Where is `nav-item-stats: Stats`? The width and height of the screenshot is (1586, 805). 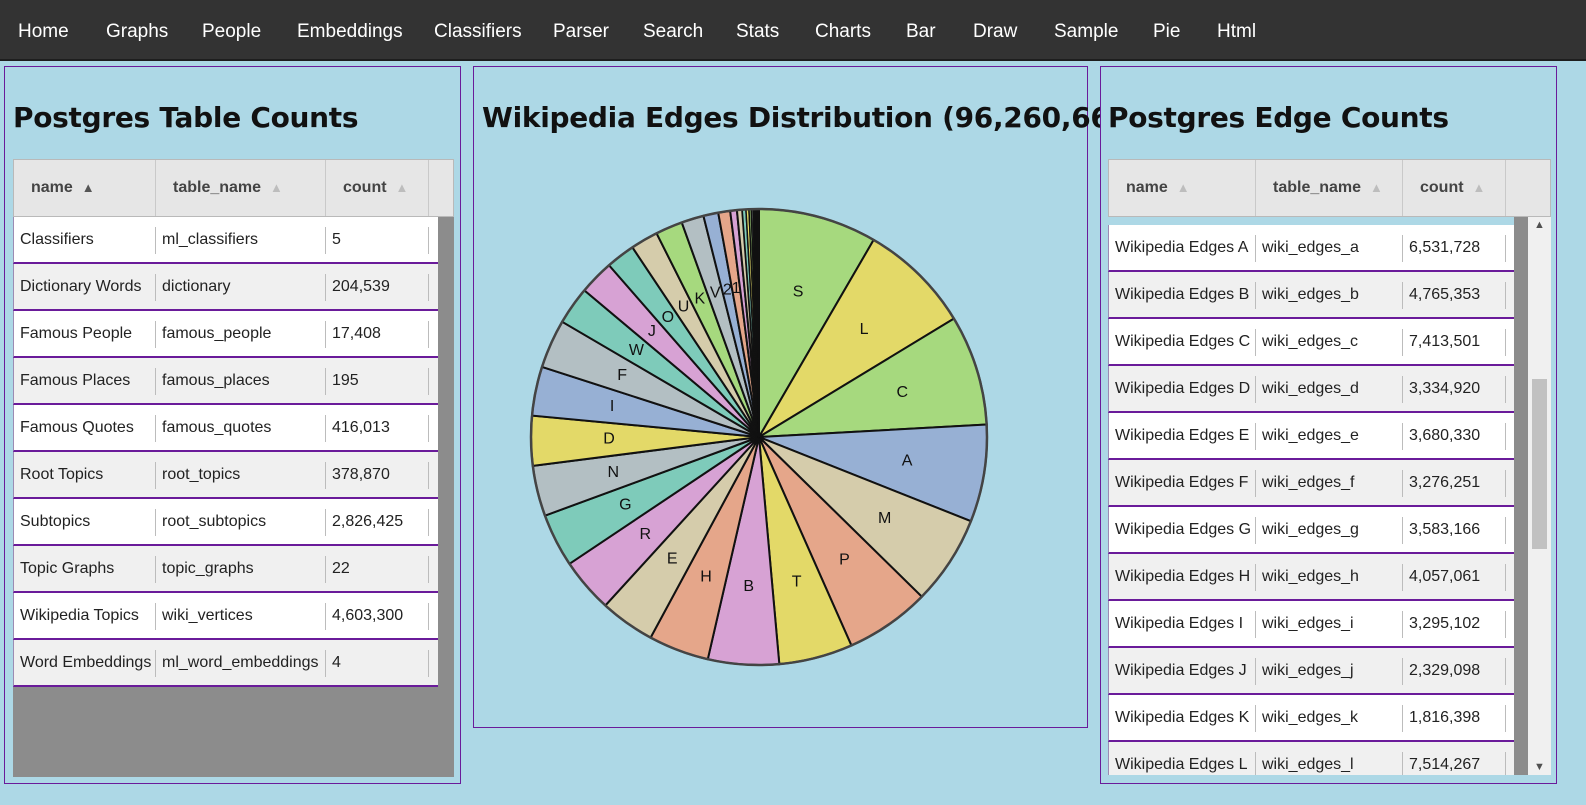
nav-item-stats: Stats is located at coordinates (757, 30).